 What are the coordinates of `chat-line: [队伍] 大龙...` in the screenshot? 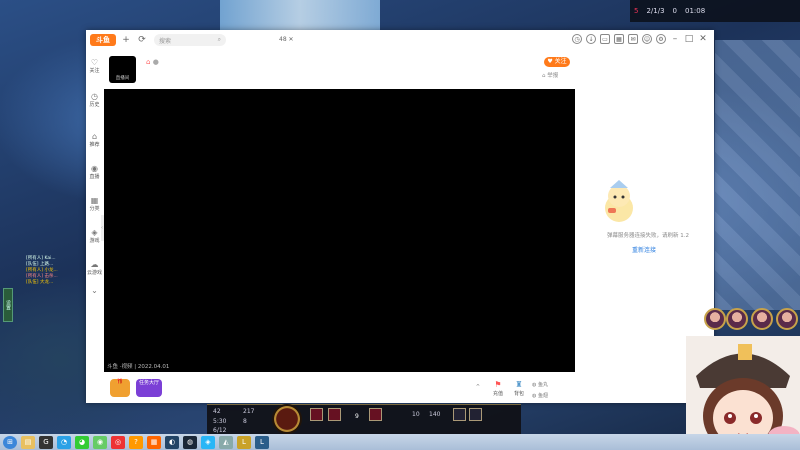 It's located at (40, 282).